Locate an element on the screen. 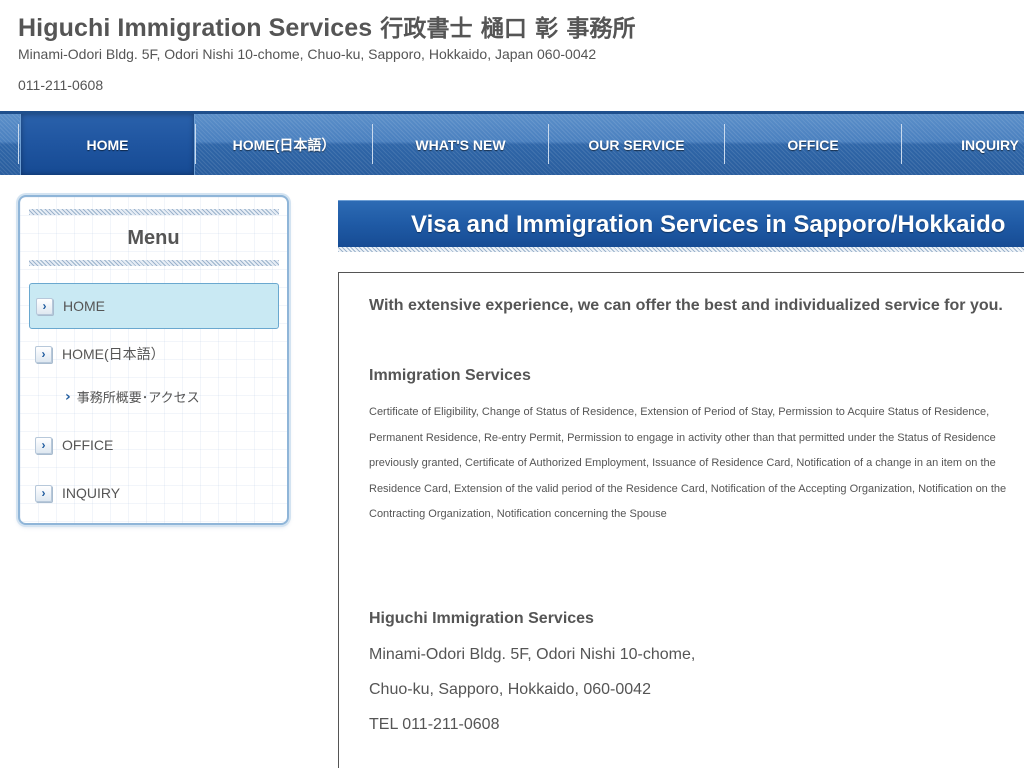 The width and height of the screenshot is (1024, 768). sidebar-item-label: HOME is located at coordinates (84, 306).